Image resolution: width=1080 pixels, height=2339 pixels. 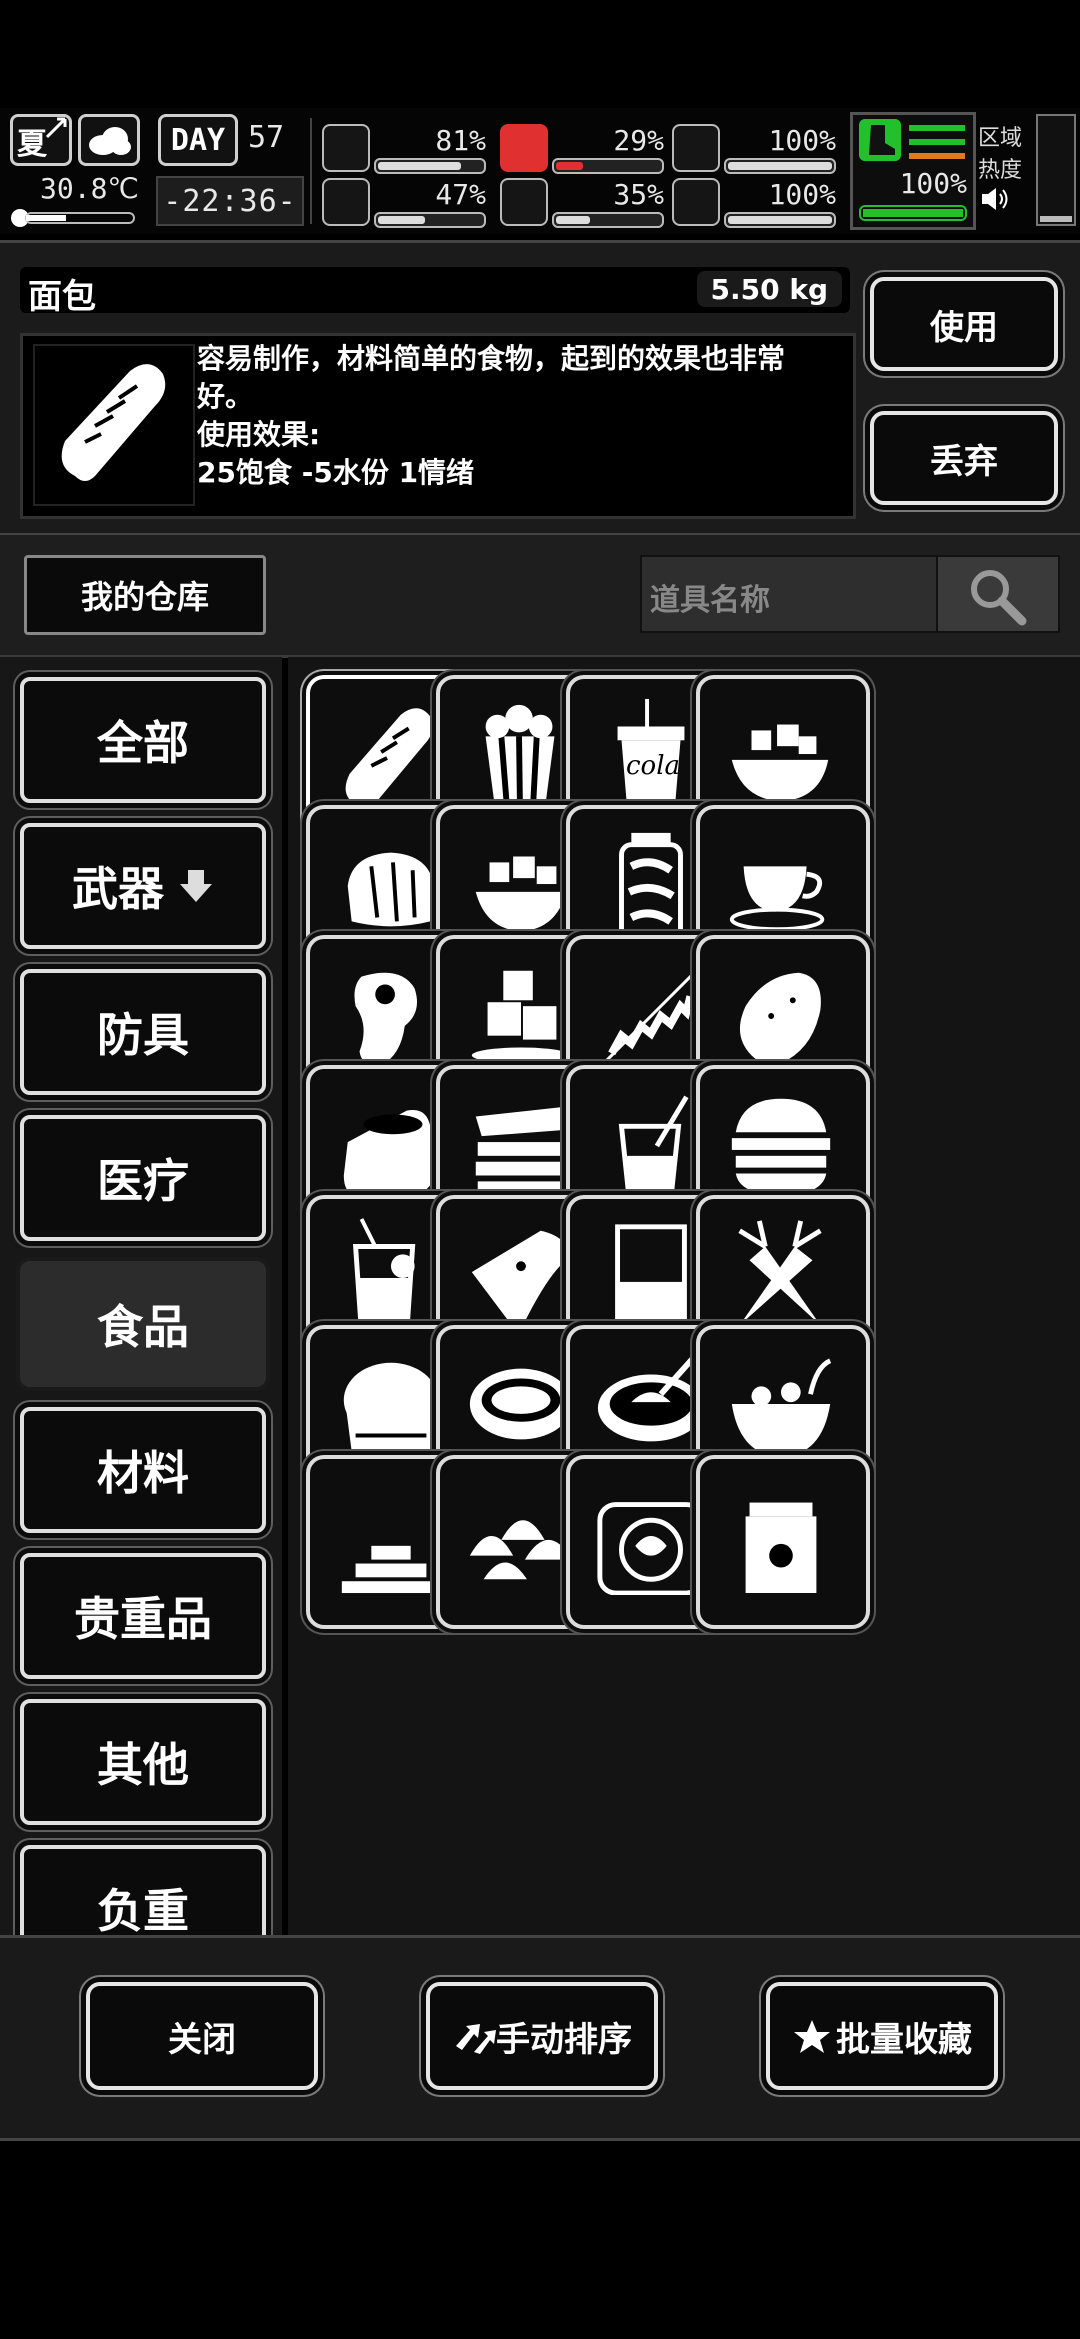 I want to click on category-tab-3: 防具, so click(x=143, y=1032).